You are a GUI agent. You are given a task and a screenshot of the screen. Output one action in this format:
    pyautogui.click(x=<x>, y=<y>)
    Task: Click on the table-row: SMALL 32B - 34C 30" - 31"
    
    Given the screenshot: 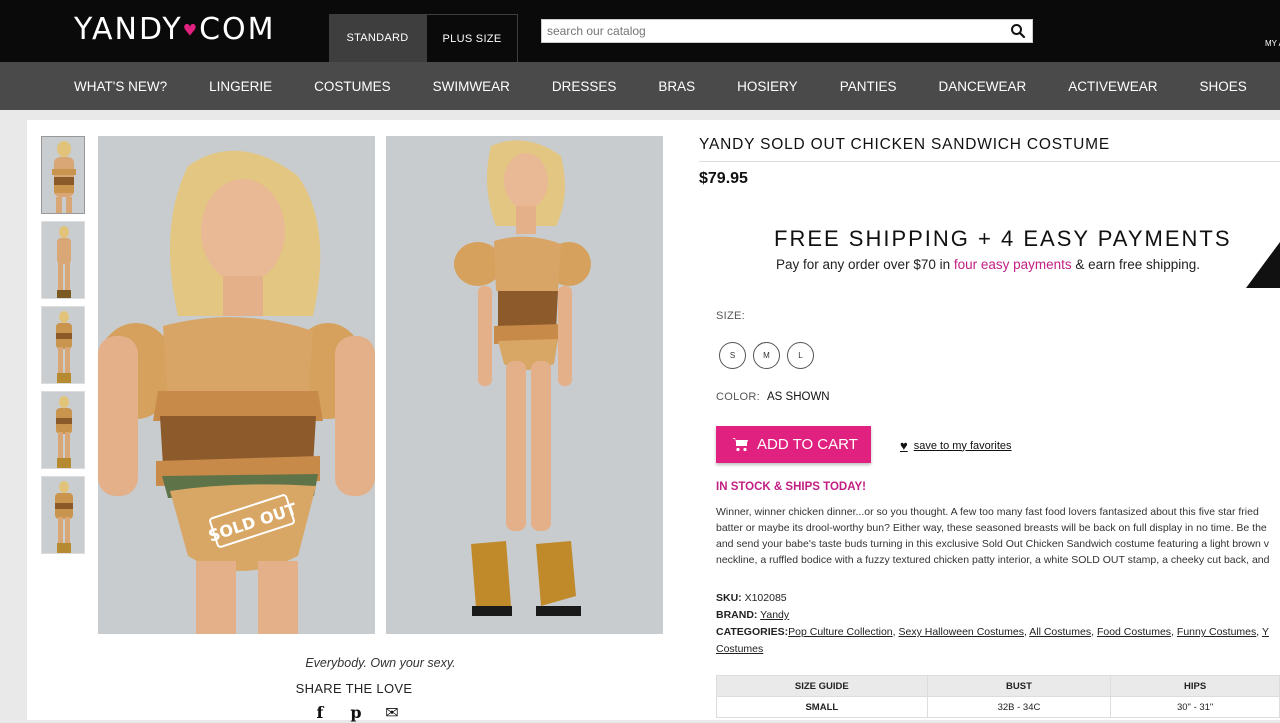 What is the action you would take?
    pyautogui.click(x=998, y=707)
    